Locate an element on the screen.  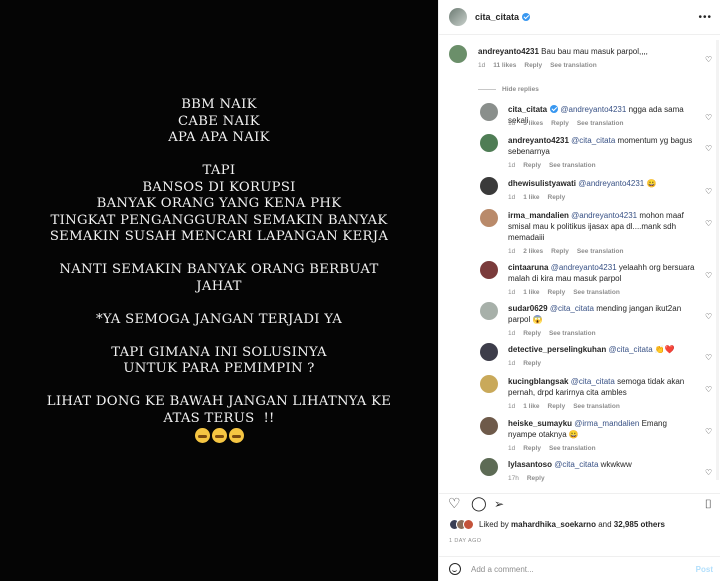
comment-input is located at coordinates (571, 569).